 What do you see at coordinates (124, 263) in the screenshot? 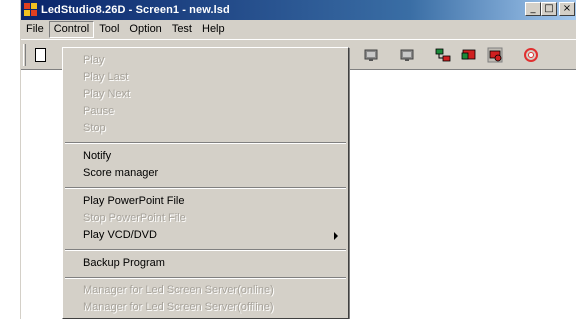
I see `menu-item-backup-program: Backup Program` at bounding box center [124, 263].